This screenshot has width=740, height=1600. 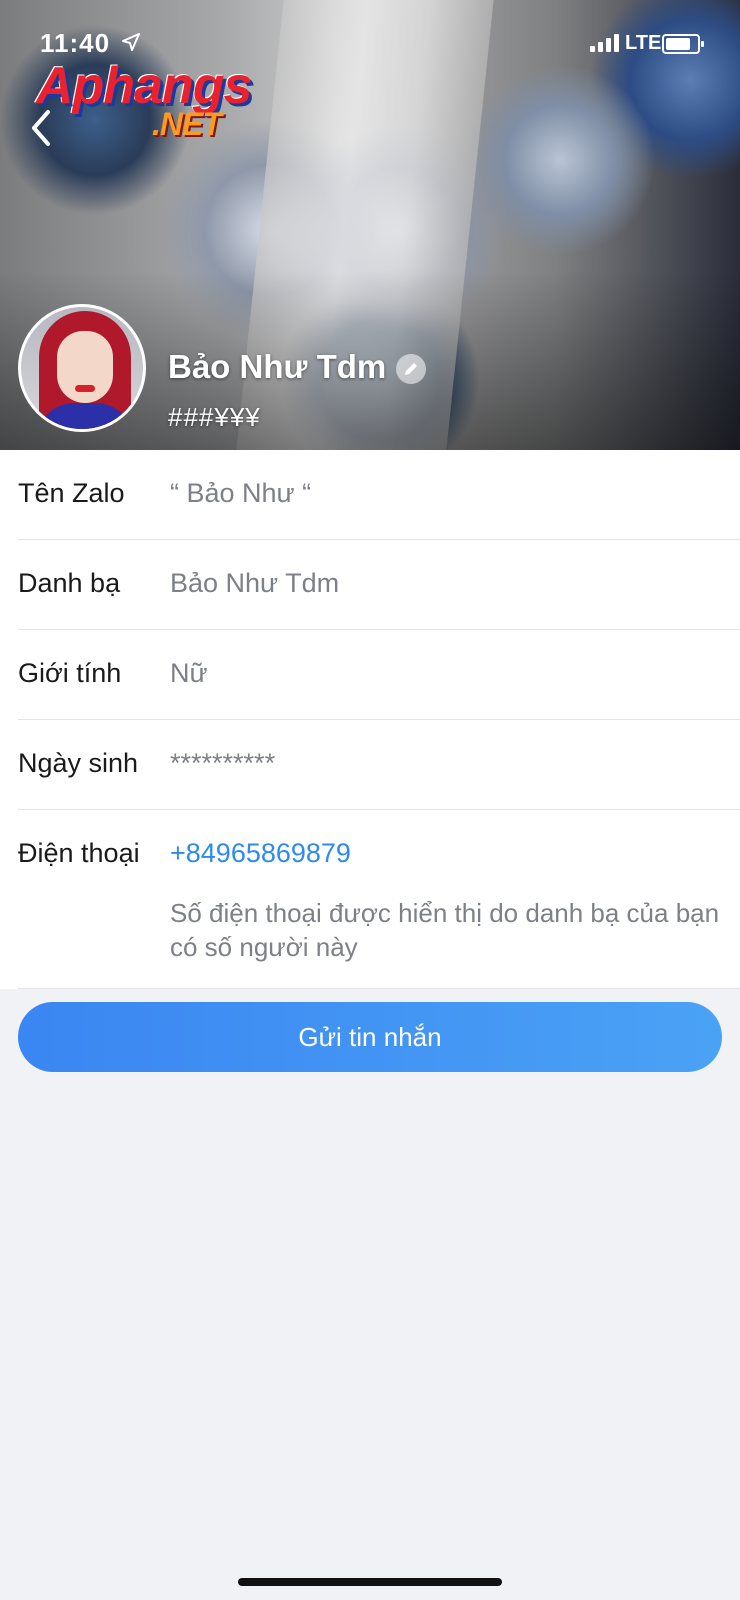 What do you see at coordinates (379, 495) in the screenshot?
I see `info-row-zalo-name: Tên Zalo “ Bảo Như “` at bounding box center [379, 495].